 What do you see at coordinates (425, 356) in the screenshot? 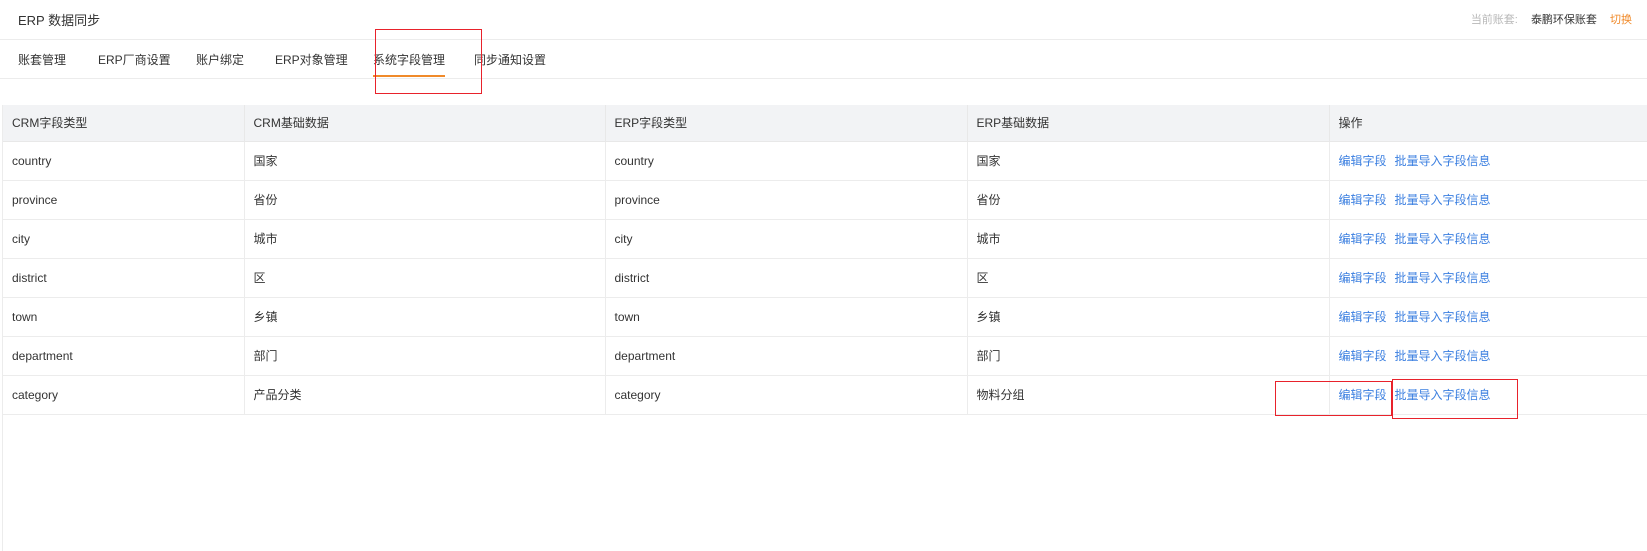
I see `crm-base-cell: 部门` at bounding box center [425, 356].